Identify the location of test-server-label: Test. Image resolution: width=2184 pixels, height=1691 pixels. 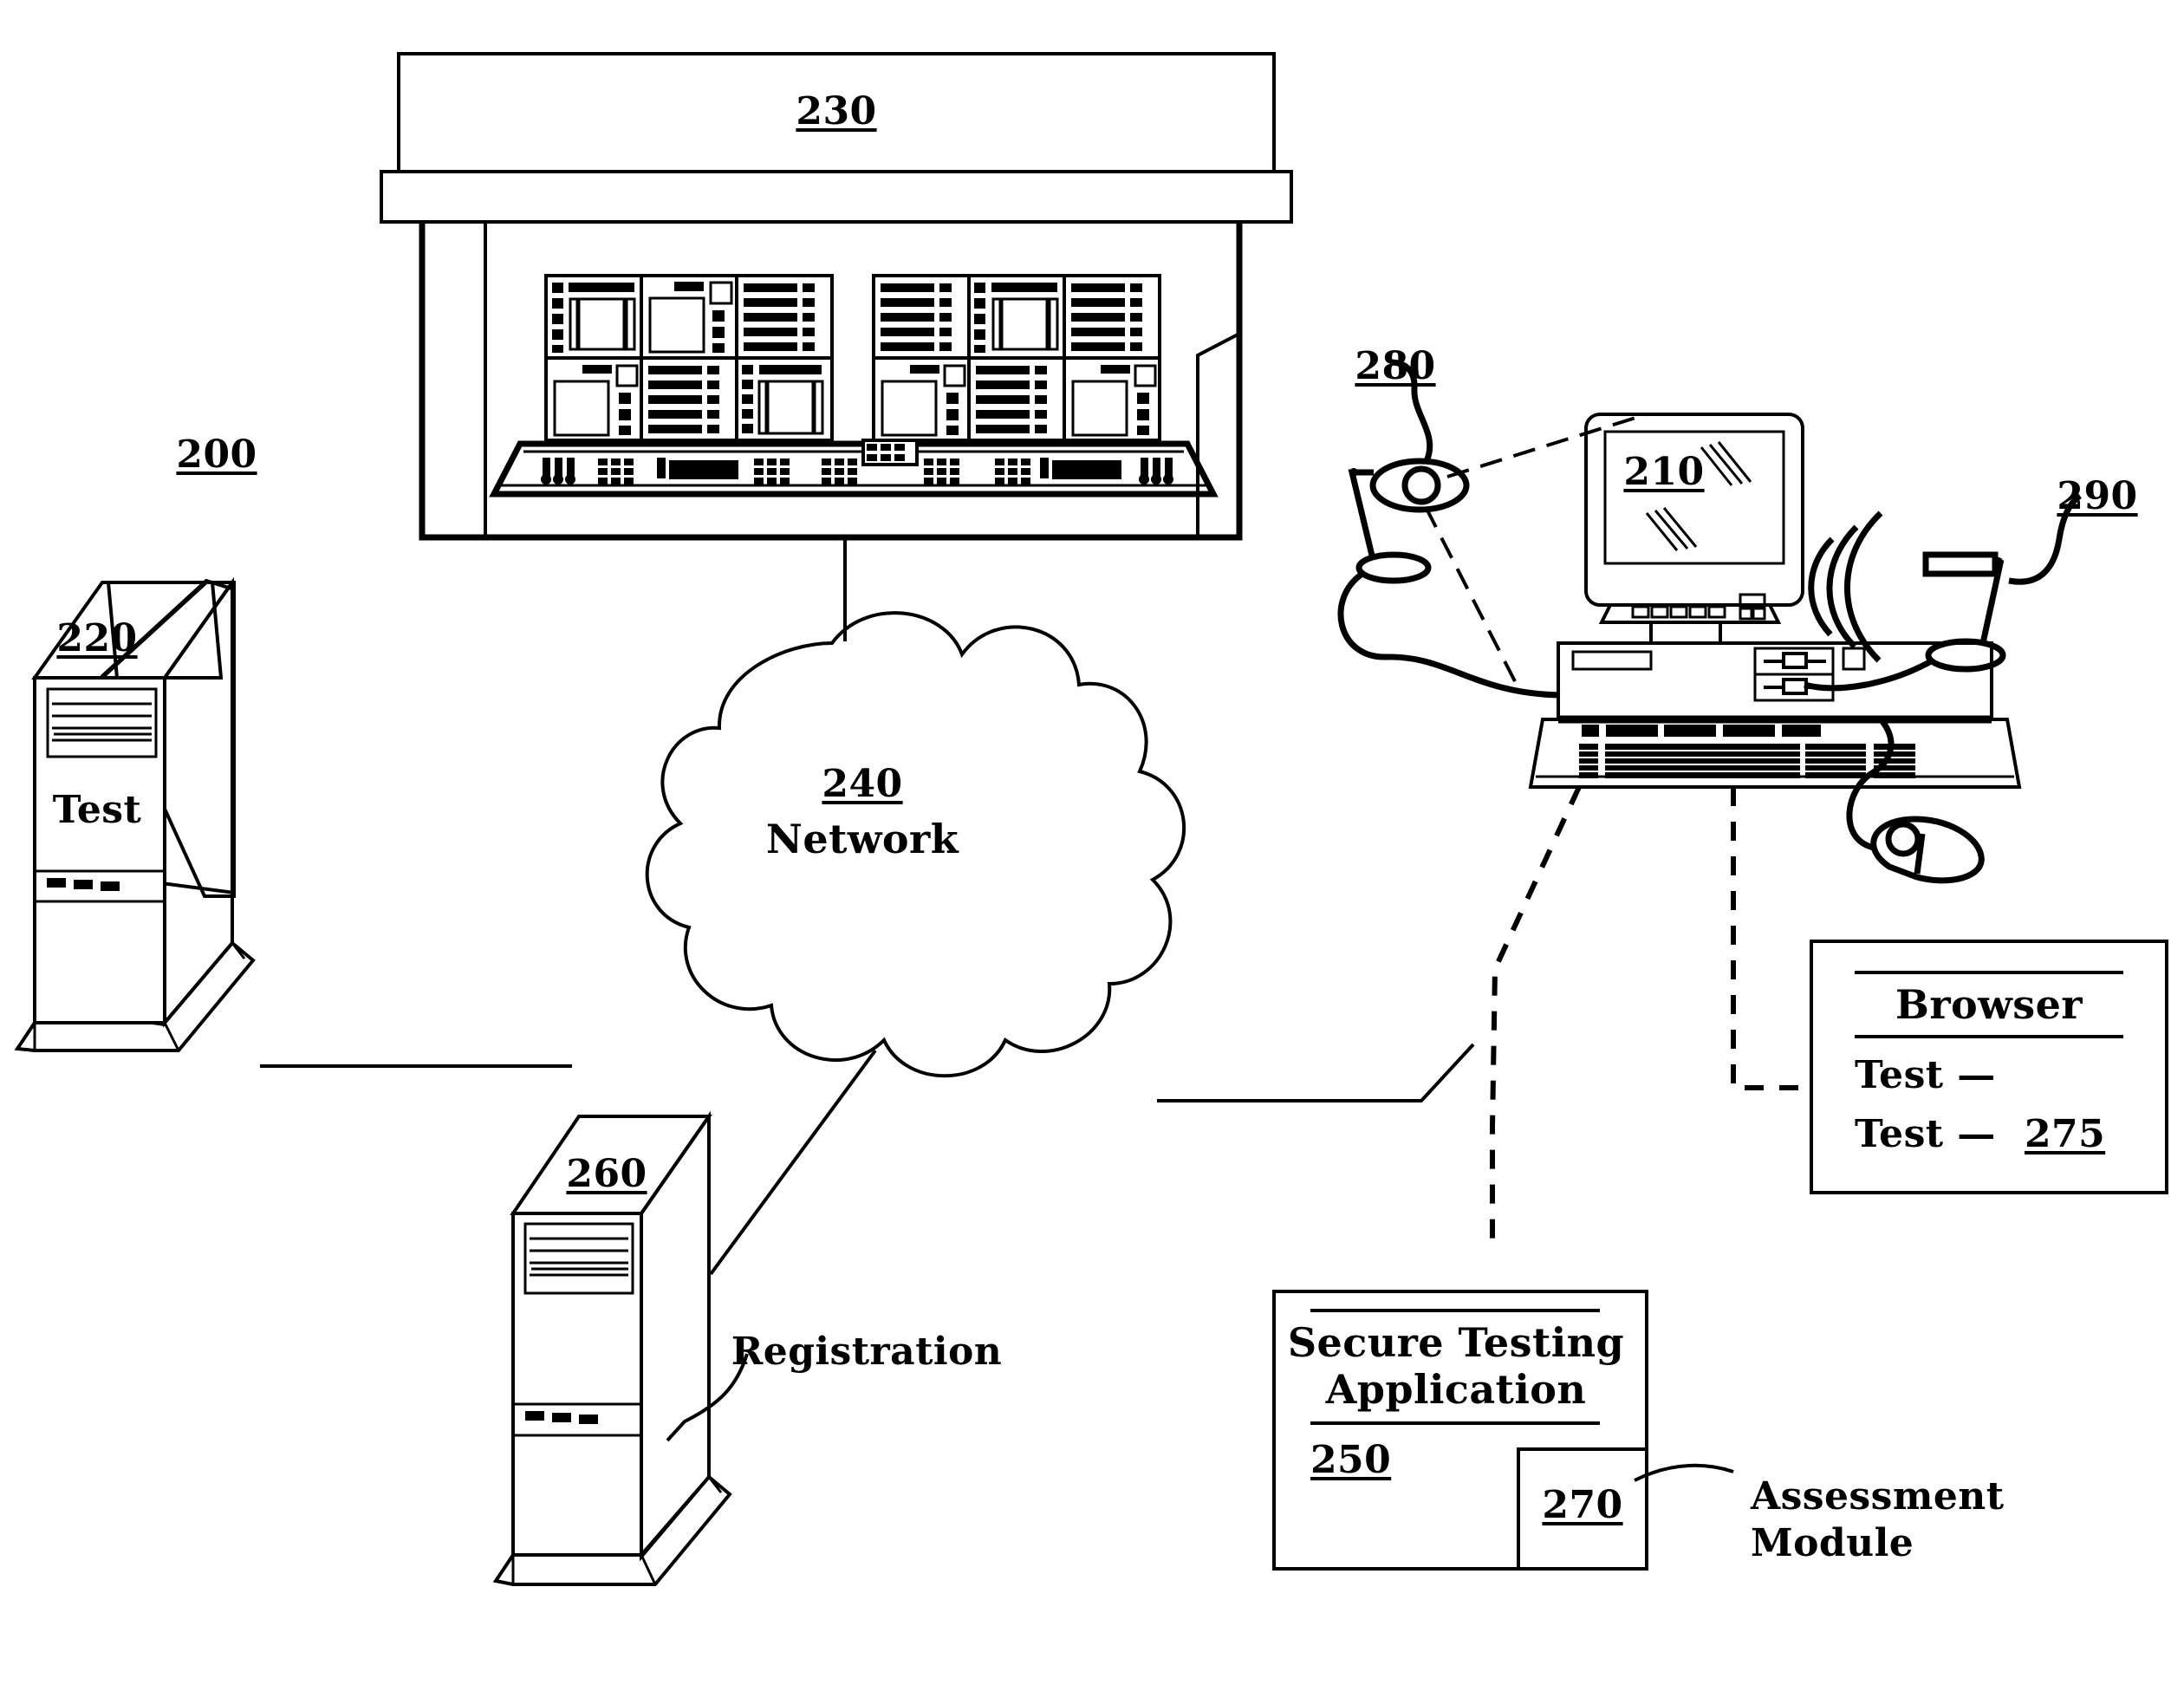
(97, 810).